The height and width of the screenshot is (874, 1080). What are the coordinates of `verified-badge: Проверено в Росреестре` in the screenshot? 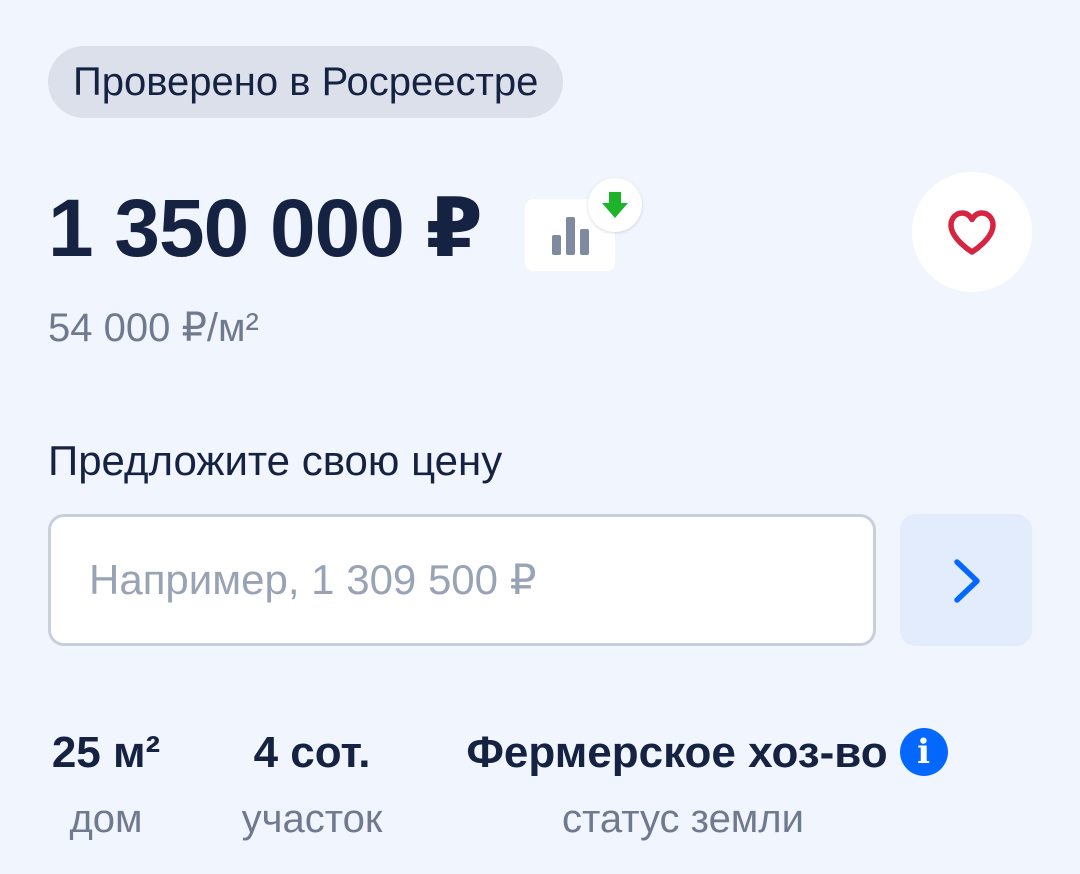 It's located at (306, 82).